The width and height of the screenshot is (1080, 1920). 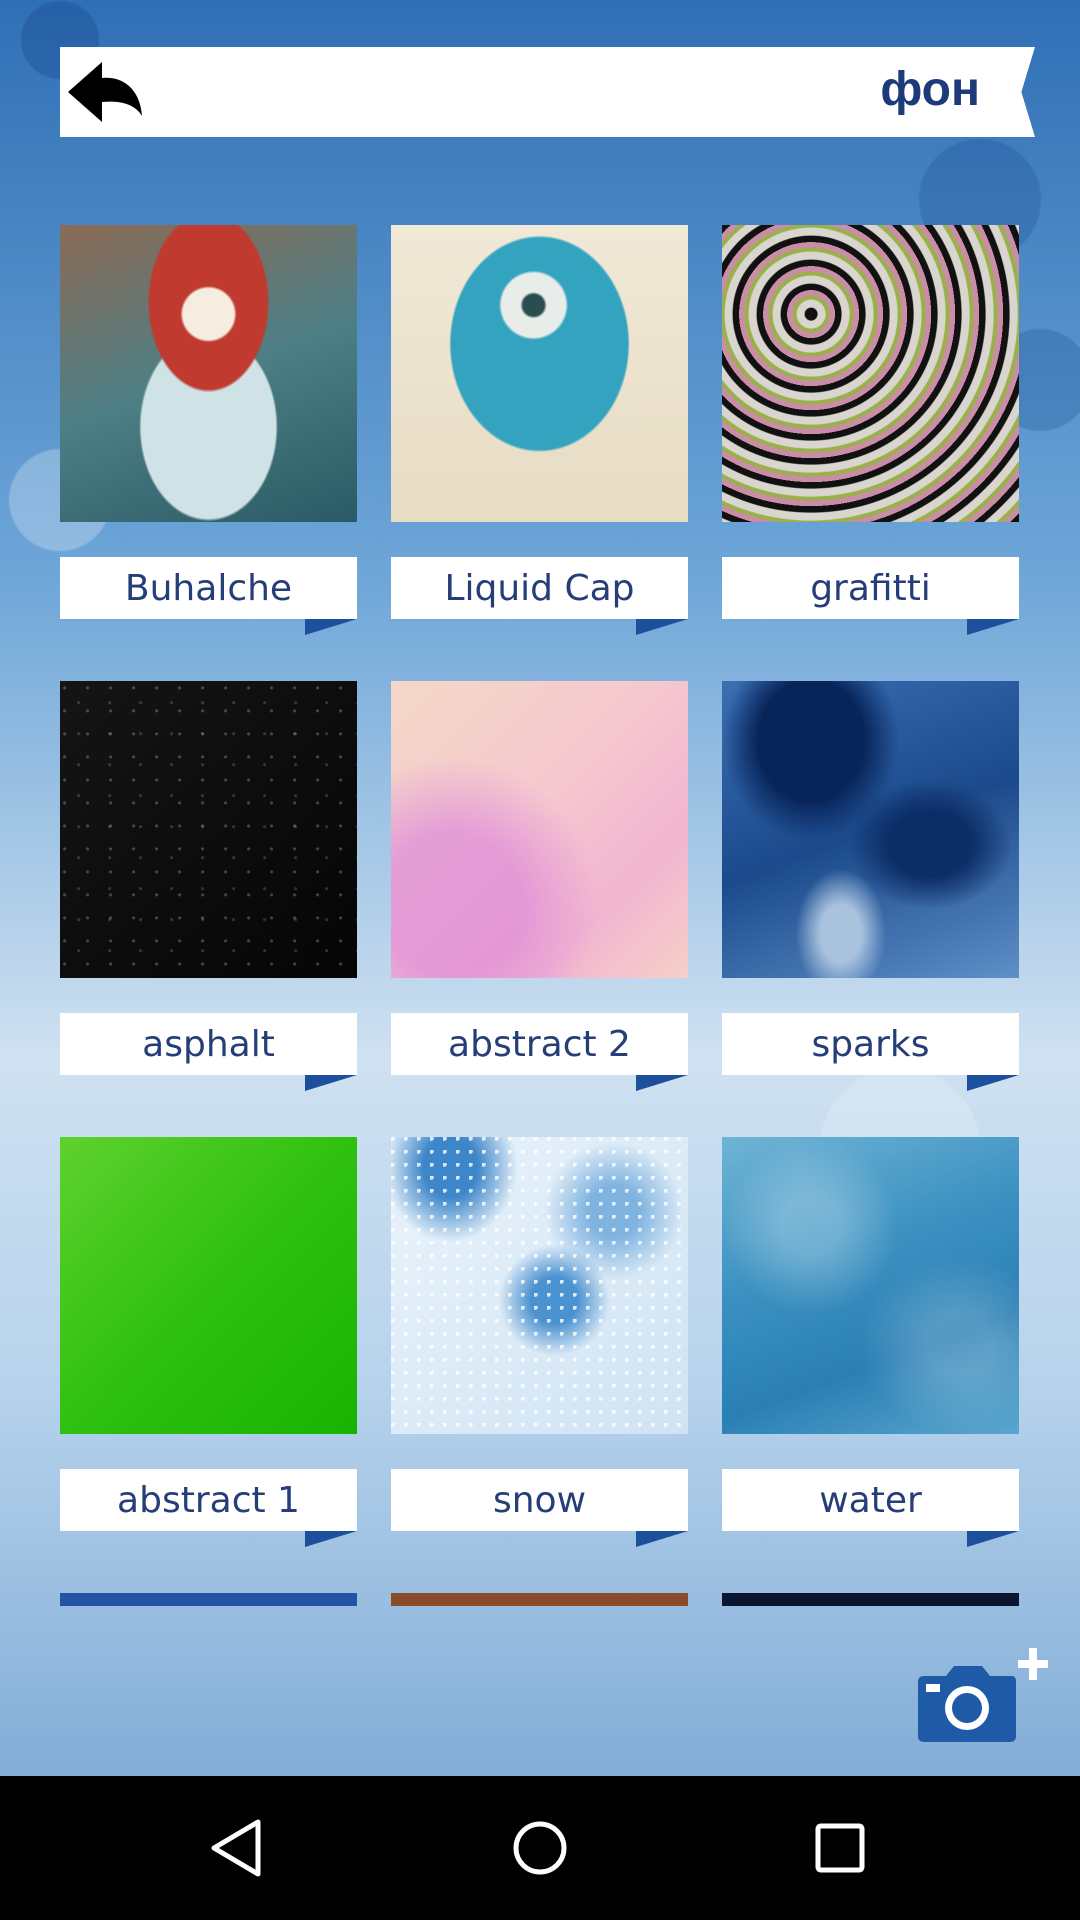 I want to click on nav-home-button, so click(x=540, y=1848).